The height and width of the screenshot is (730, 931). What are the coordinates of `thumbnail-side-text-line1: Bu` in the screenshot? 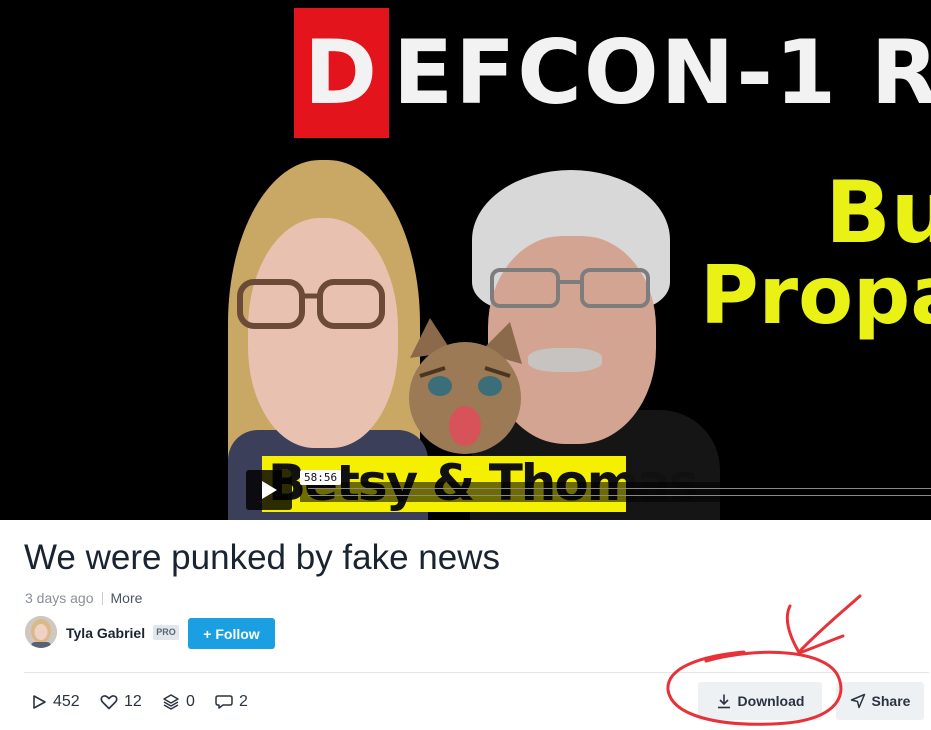 It's located at (878, 213).